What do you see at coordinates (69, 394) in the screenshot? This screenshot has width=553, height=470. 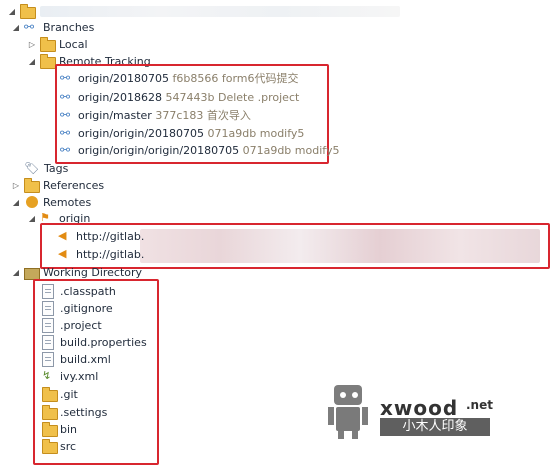 I see `folder-name: .git` at bounding box center [69, 394].